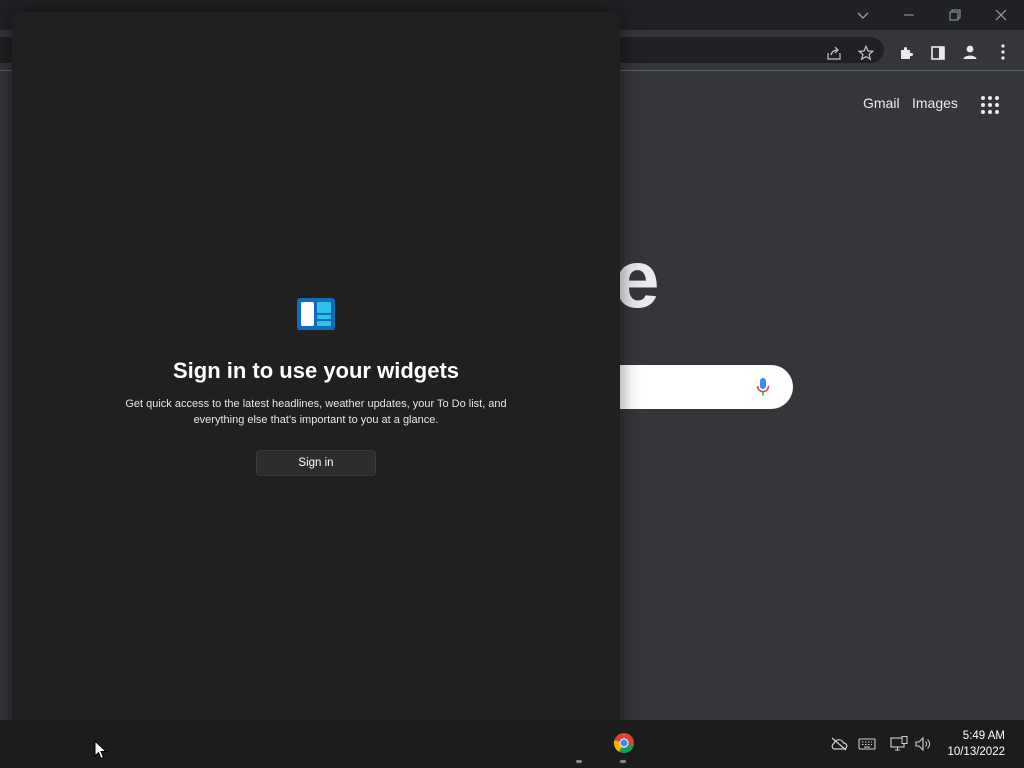  I want to click on google-logo-partial: e, so click(637, 279).